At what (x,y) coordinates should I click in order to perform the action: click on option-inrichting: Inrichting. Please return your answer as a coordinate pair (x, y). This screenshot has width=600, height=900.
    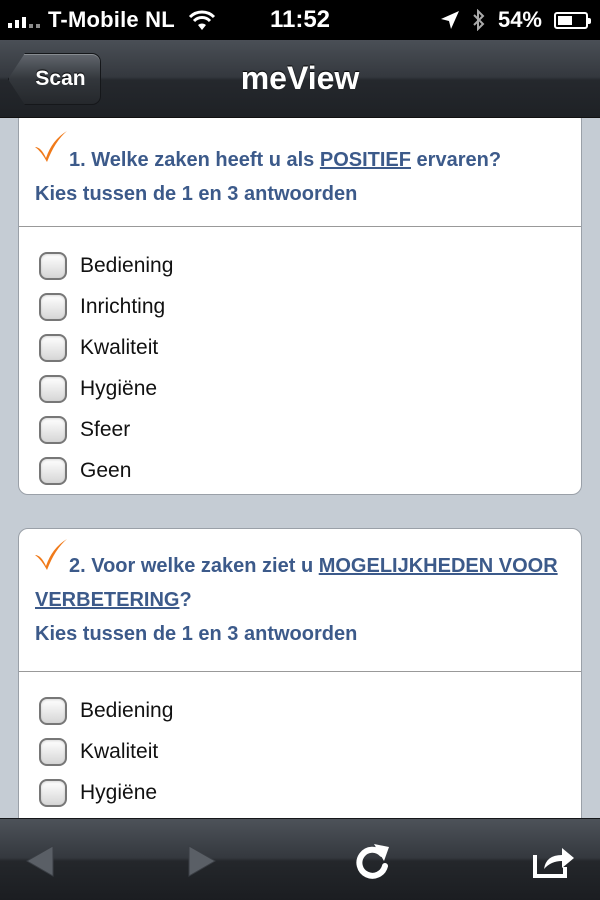
    Looking at the image, I should click on (310, 306).